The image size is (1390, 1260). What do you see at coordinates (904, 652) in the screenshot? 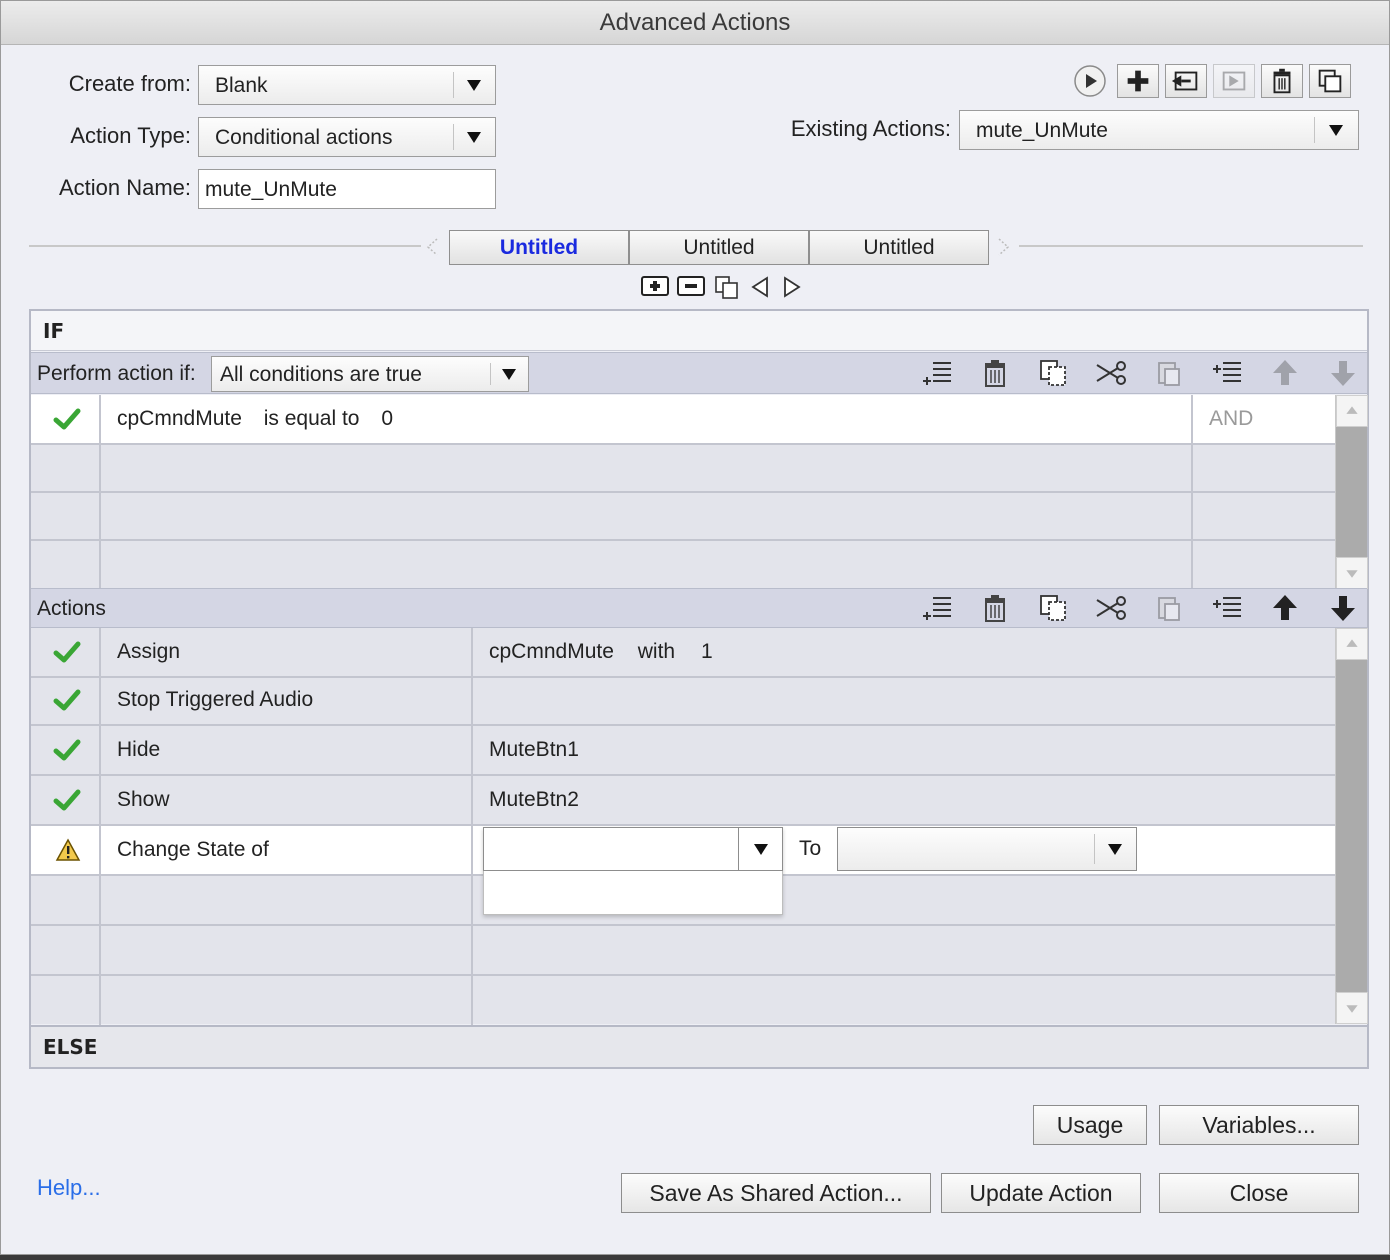
I see `action-params: cpCmndMute with 1` at bounding box center [904, 652].